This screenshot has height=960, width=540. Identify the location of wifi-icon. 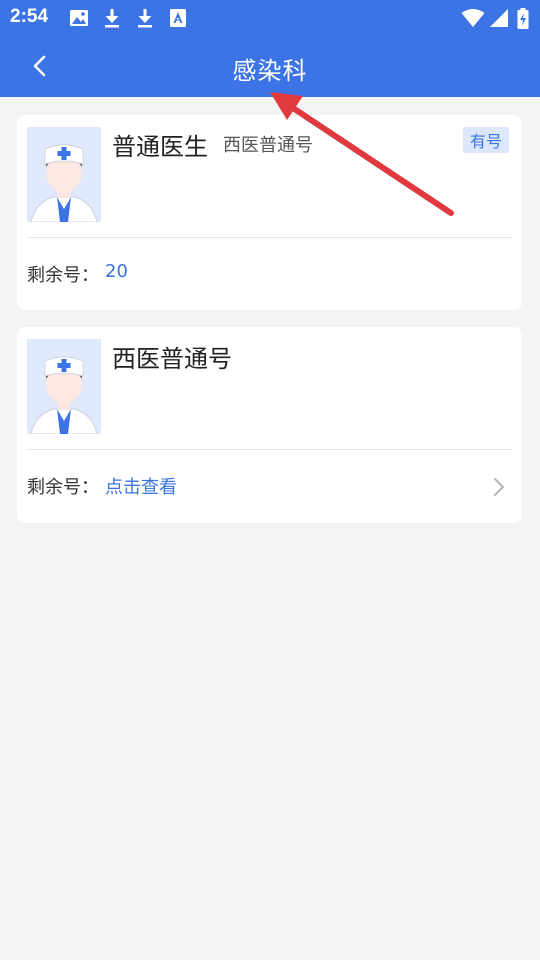
(473, 18).